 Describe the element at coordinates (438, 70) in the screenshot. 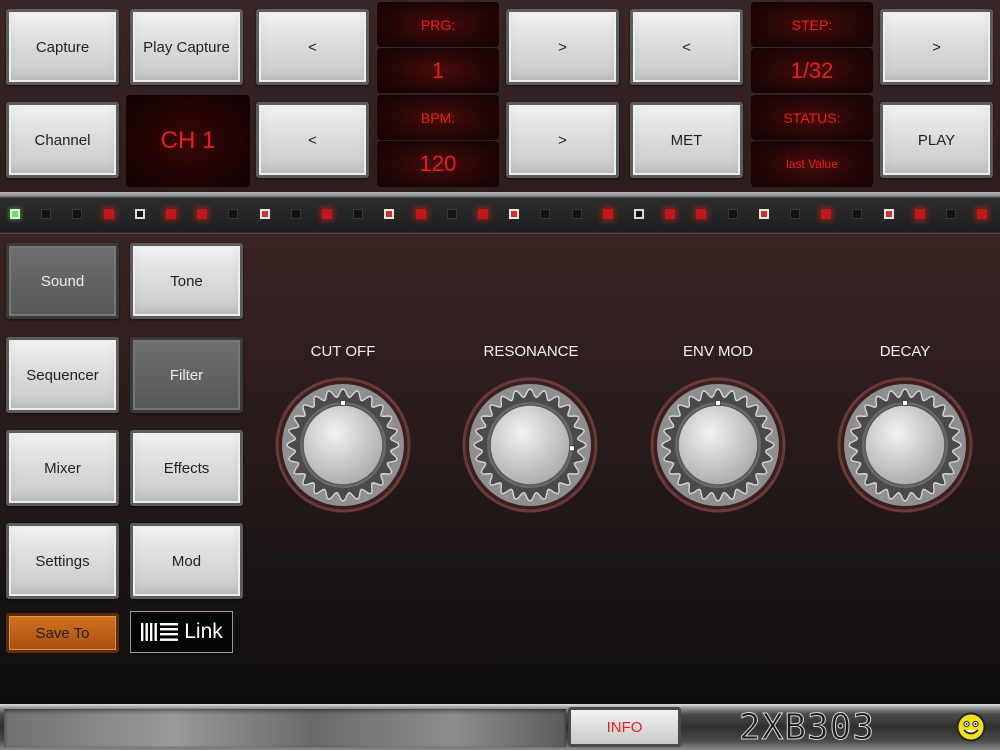

I see `prg-value: 1` at that location.